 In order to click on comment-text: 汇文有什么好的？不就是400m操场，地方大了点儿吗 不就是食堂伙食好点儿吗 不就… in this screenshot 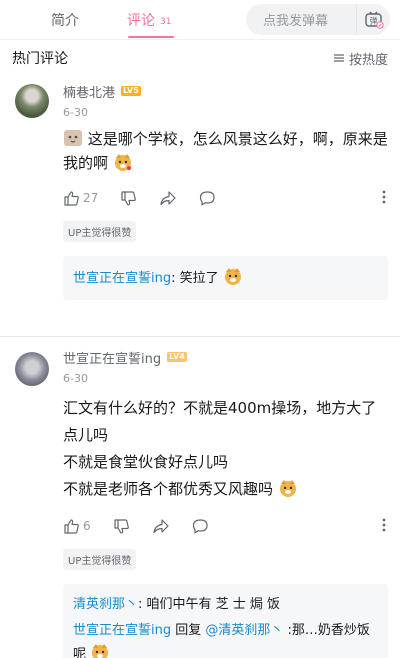, I will do `click(220, 448)`.